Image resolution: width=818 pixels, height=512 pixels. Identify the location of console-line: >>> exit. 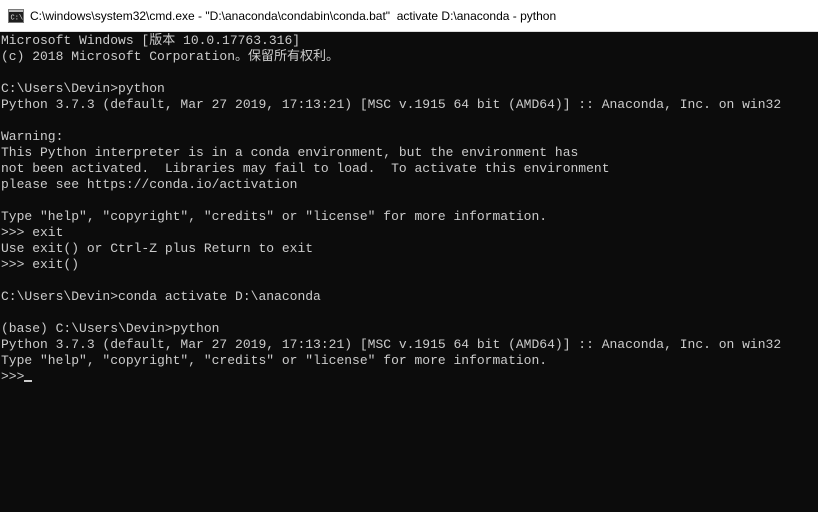
(32, 232).